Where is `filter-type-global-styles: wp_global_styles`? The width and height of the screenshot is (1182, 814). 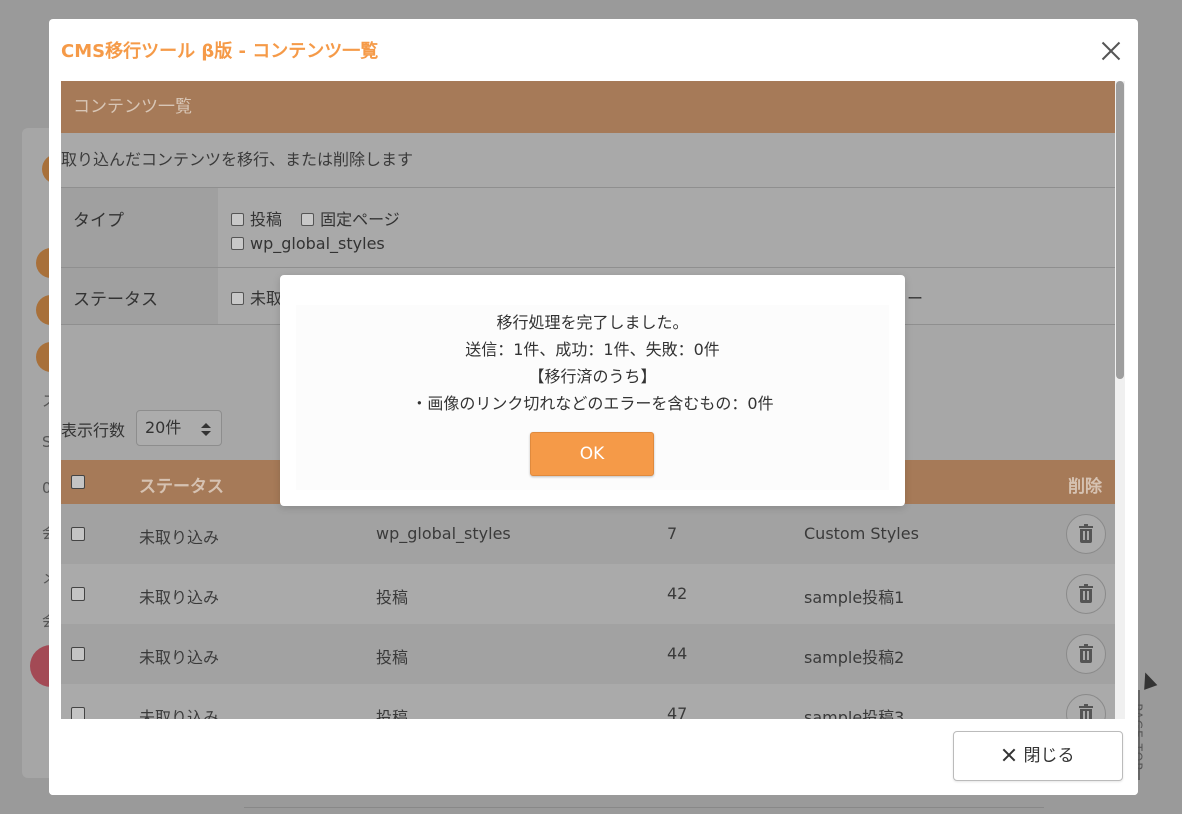
filter-type-global-styles: wp_global_styles is located at coordinates (308, 243).